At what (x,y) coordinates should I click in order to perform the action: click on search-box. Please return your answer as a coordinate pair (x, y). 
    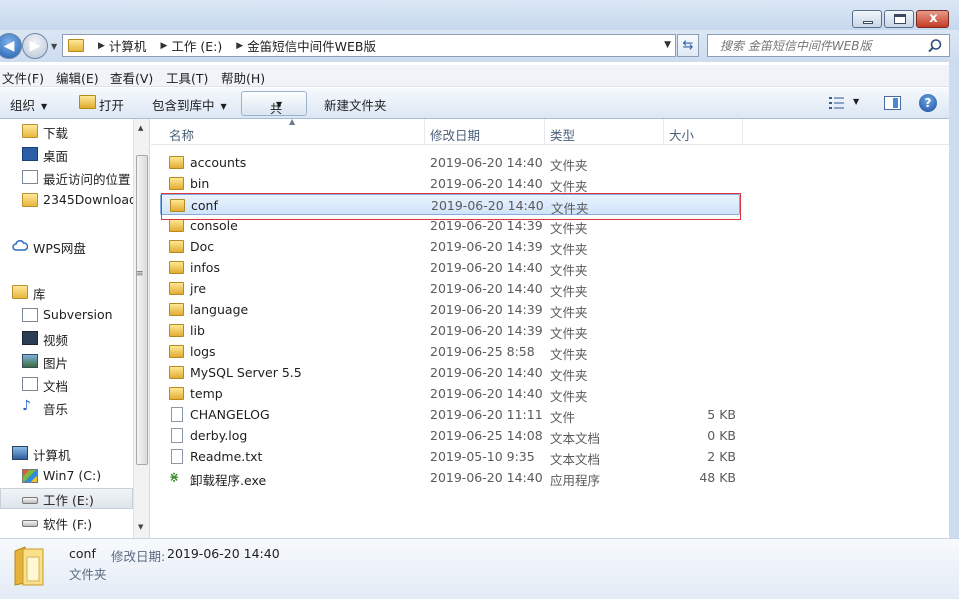
    Looking at the image, I should click on (828, 45).